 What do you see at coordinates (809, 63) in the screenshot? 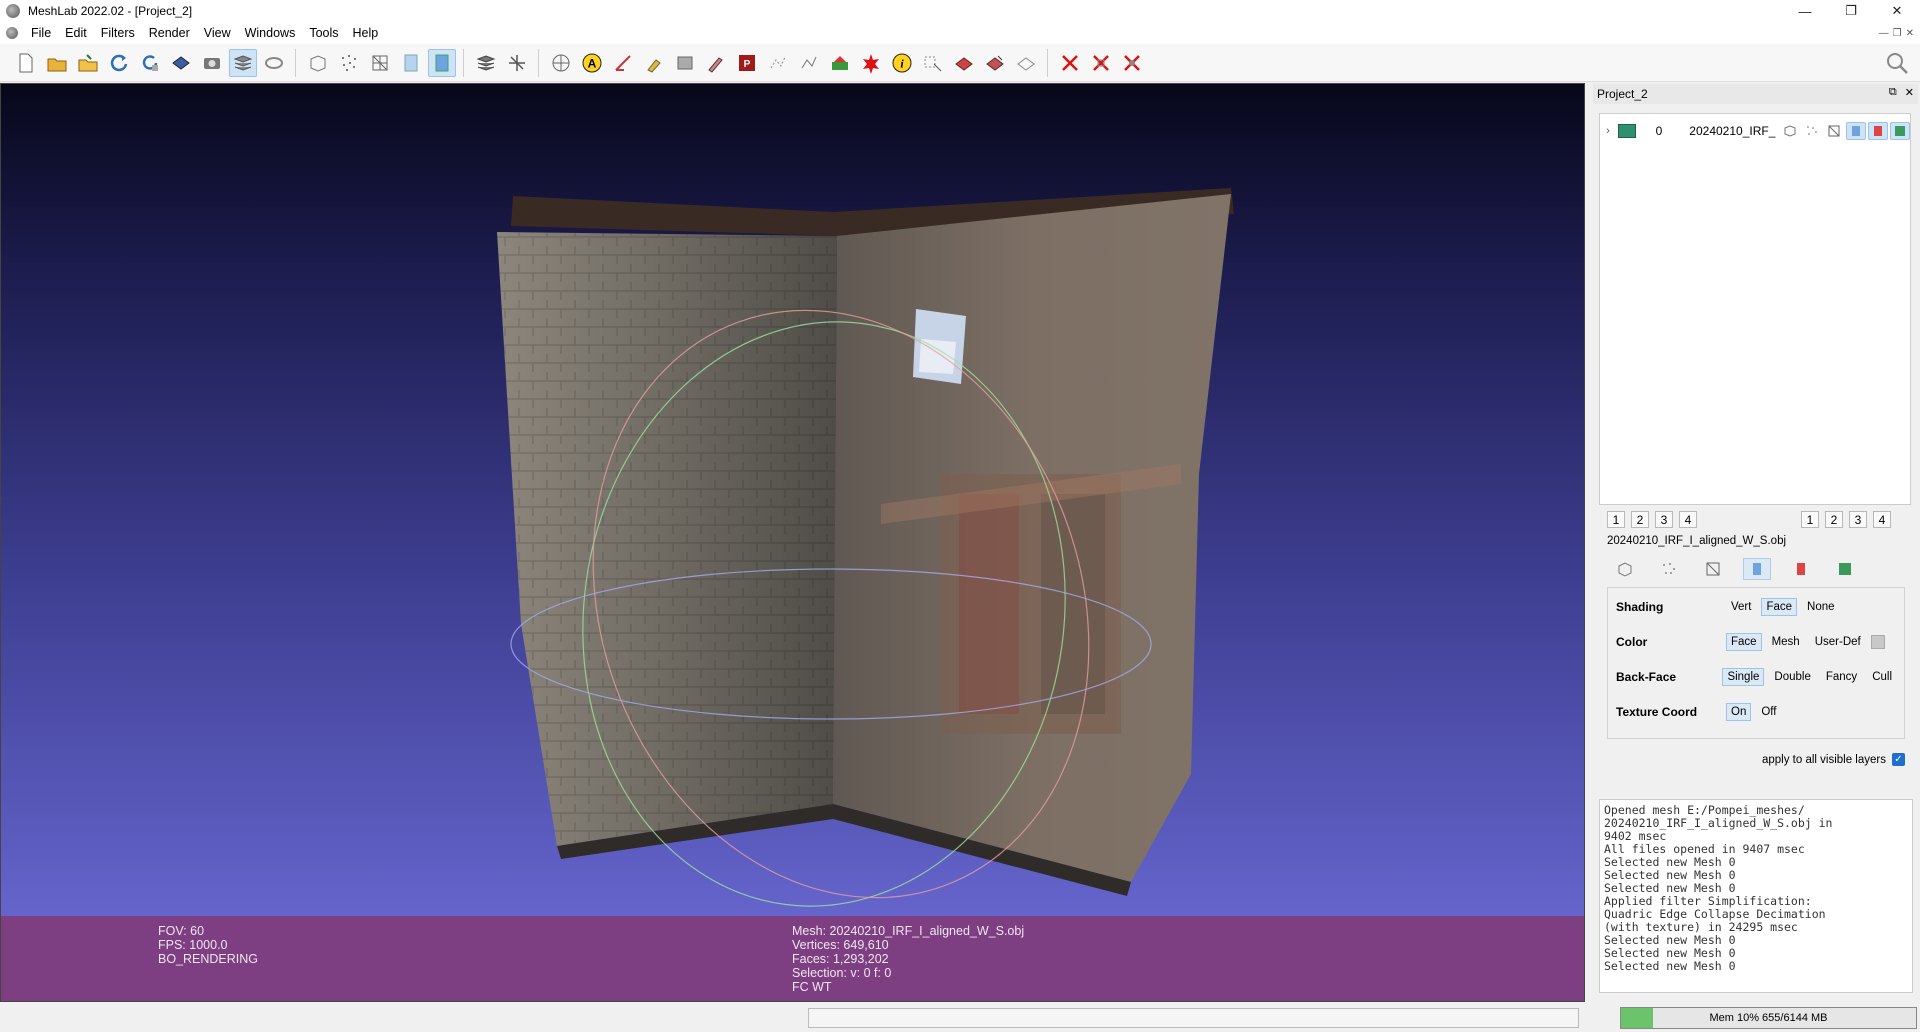
I see `select-connected-icon` at bounding box center [809, 63].